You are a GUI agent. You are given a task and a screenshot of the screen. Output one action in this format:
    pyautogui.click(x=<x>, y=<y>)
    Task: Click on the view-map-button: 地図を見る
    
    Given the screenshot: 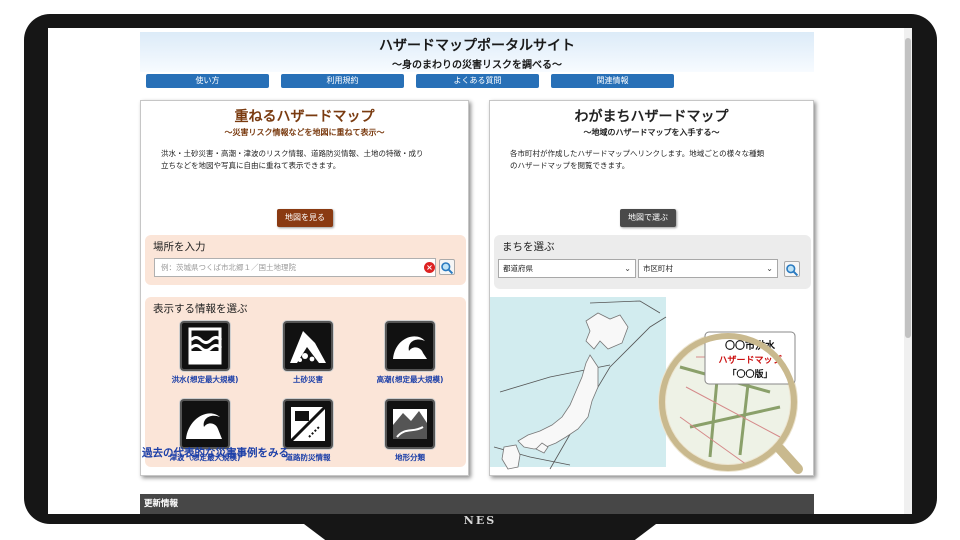 What is the action you would take?
    pyautogui.click(x=305, y=218)
    